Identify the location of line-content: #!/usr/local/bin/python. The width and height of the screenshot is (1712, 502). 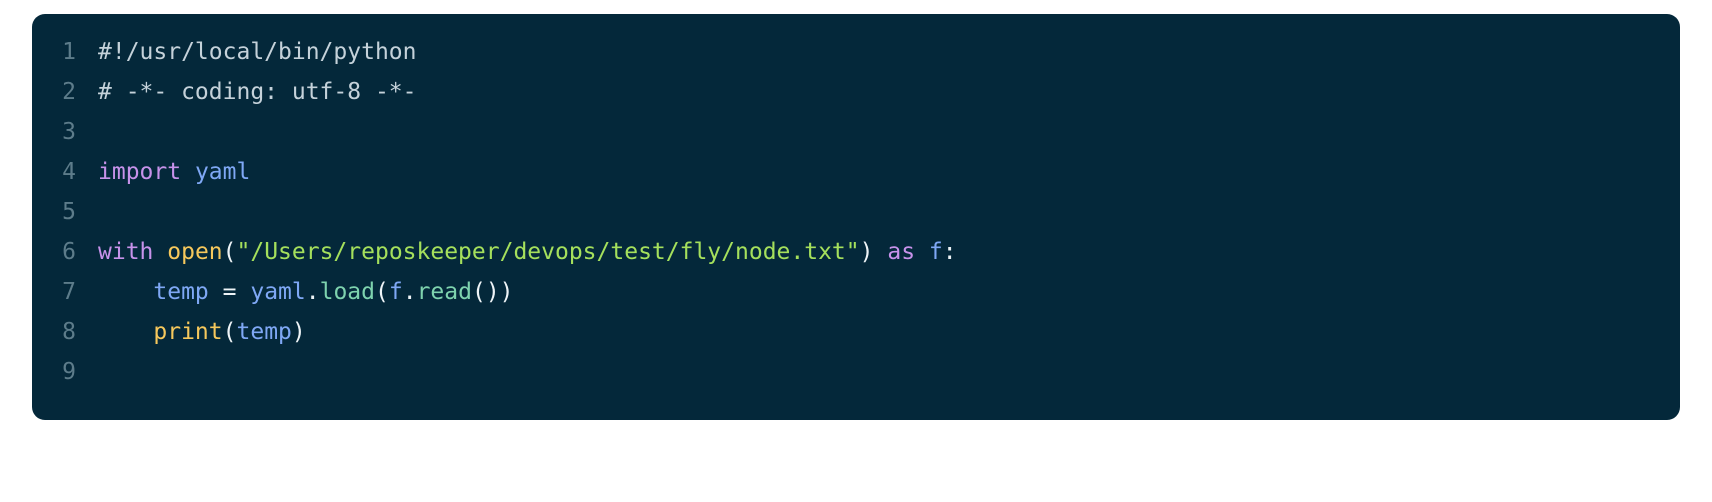
(889, 52).